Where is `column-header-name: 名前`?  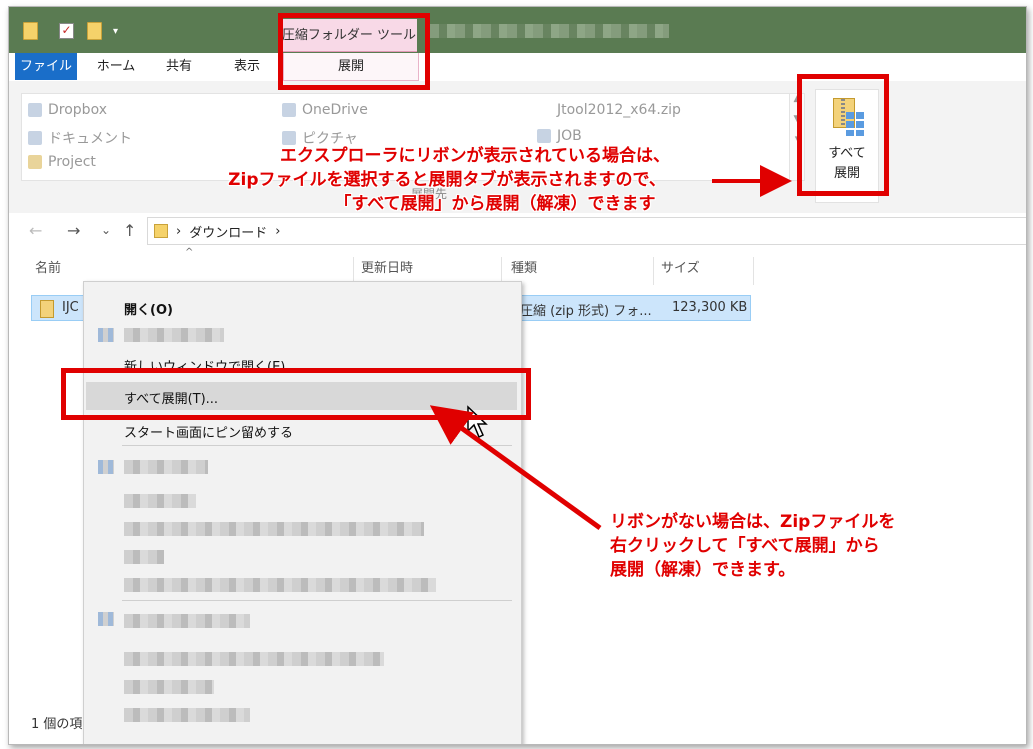 column-header-name: 名前 is located at coordinates (48, 270).